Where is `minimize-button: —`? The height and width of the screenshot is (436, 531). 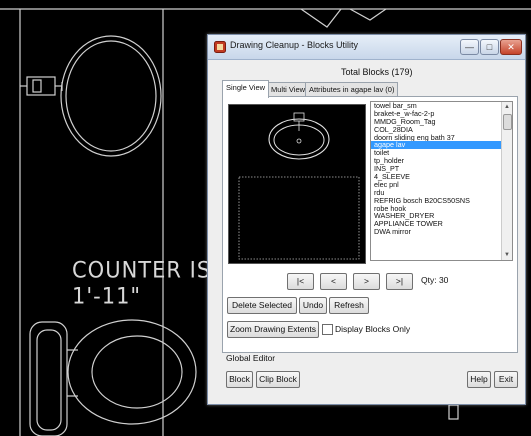 minimize-button: — is located at coordinates (469, 47).